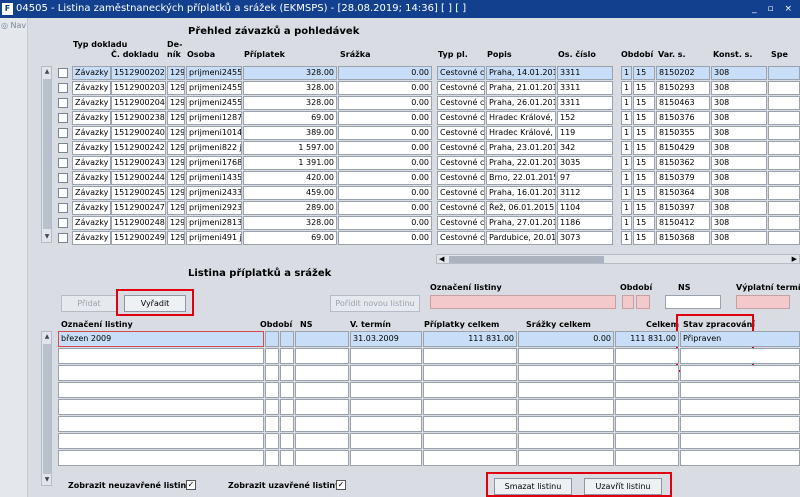  What do you see at coordinates (290, 73) in the screenshot?
I see `cell-priplatek: 328.00` at bounding box center [290, 73].